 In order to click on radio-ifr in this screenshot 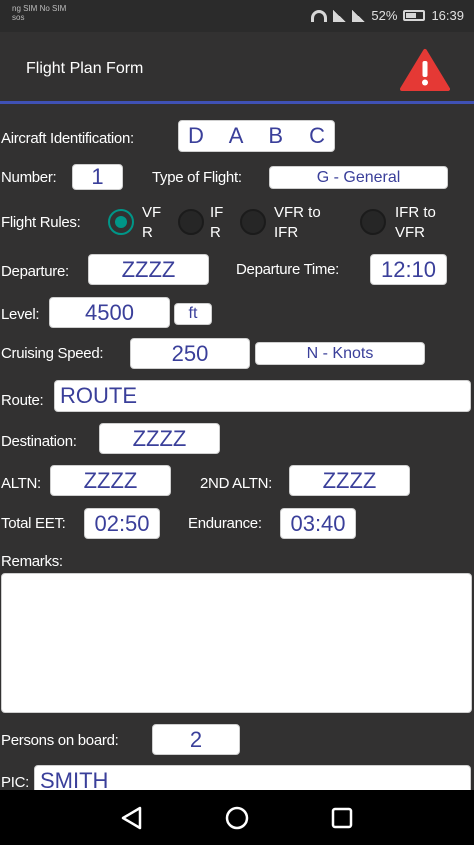, I will do `click(191, 222)`.